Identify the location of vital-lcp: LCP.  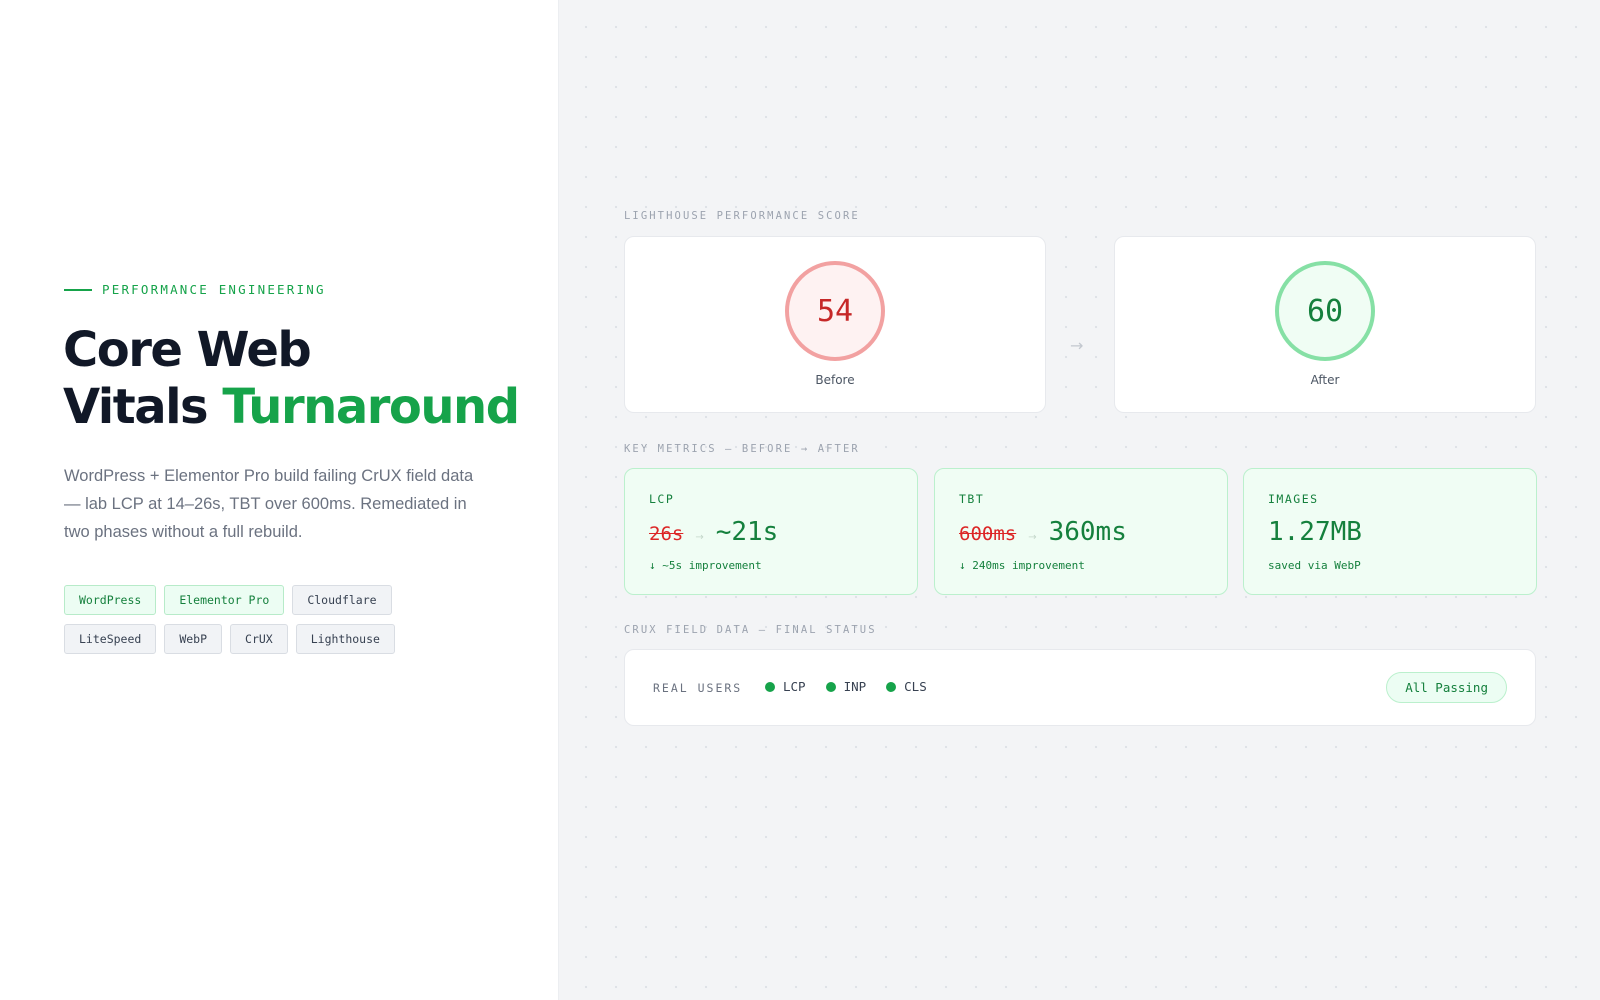
(785, 686).